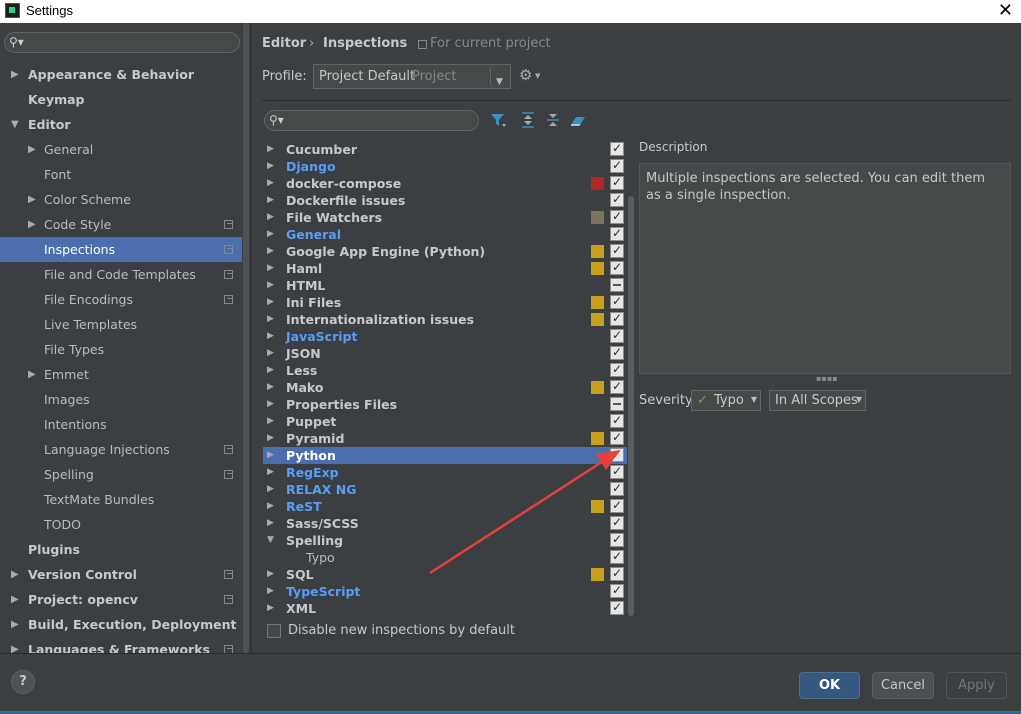 The width and height of the screenshot is (1021, 714). Describe the element at coordinates (445, 387) in the screenshot. I see `inspection-row: ▶ Mako` at that location.